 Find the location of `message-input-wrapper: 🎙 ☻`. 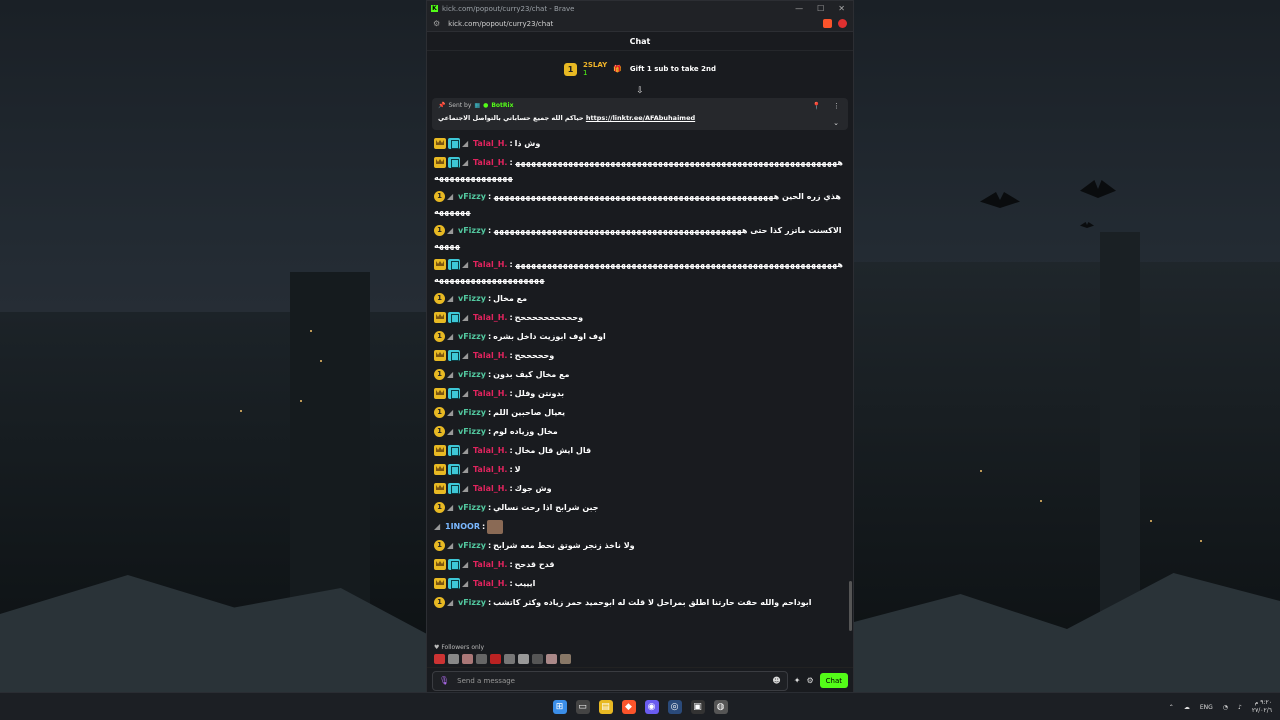

message-input-wrapper: 🎙 ☻ is located at coordinates (610, 680).